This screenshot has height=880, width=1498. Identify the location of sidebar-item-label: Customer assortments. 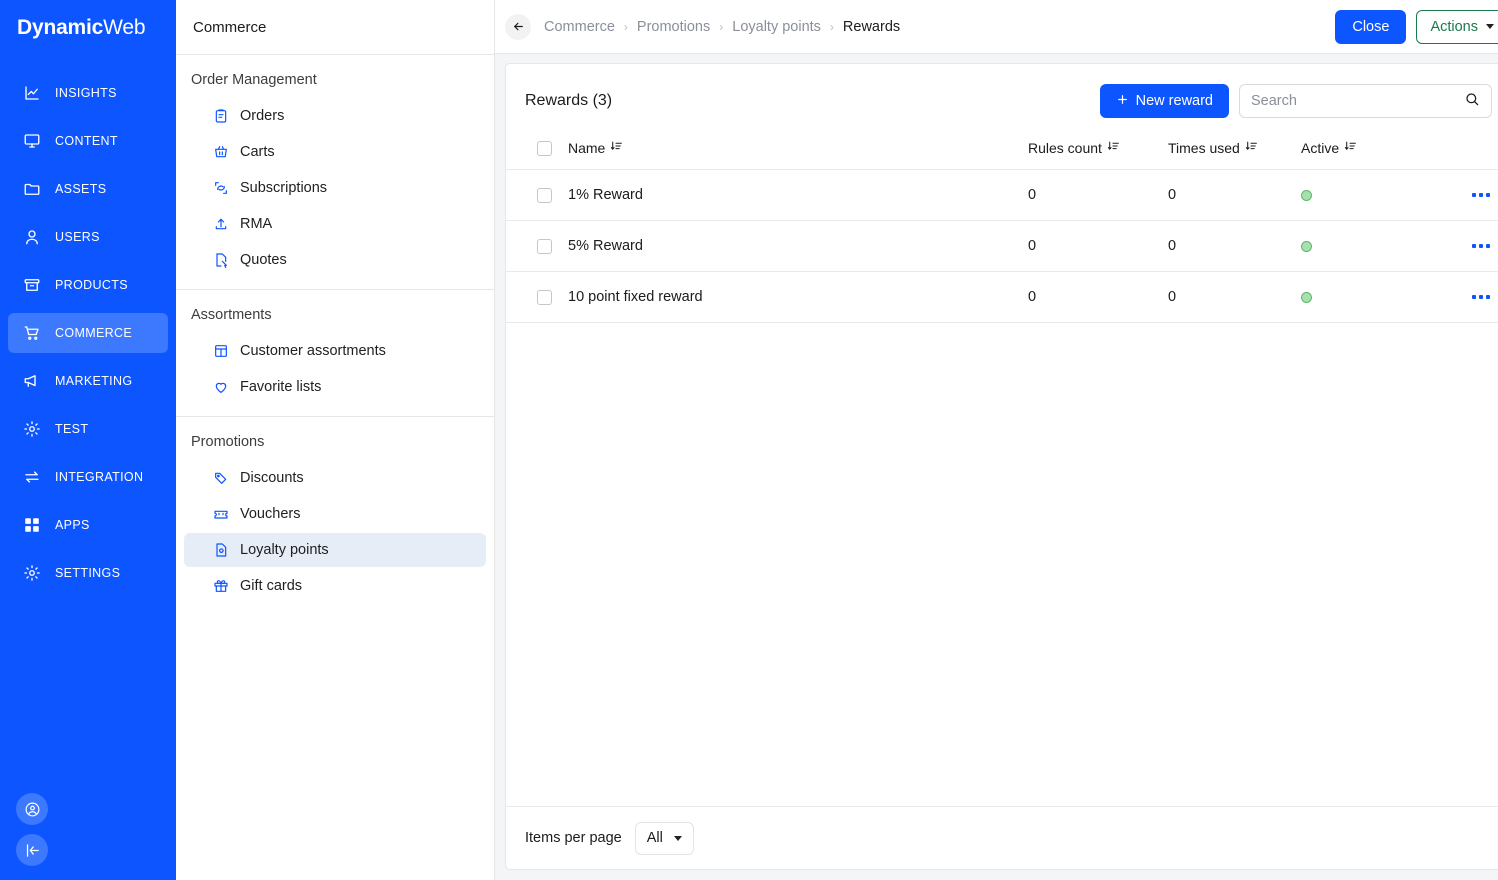
(313, 351).